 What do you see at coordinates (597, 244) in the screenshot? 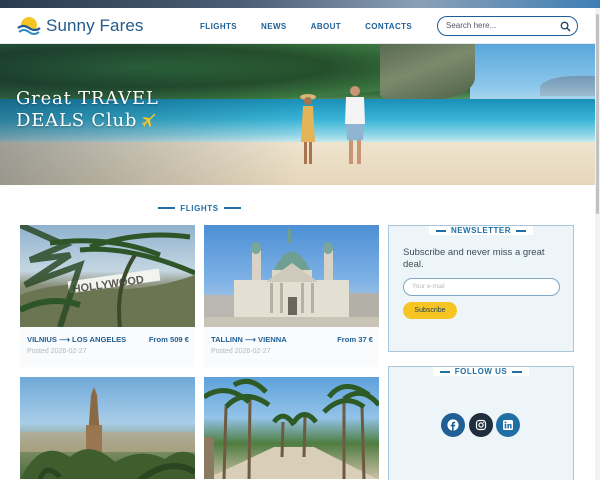
I see `page-scrollbar` at bounding box center [597, 244].